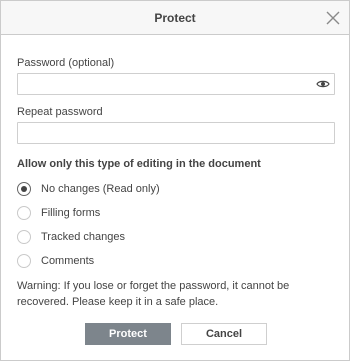  What do you see at coordinates (167, 237) in the screenshot?
I see `radio-tracked-changes: Tracked changes` at bounding box center [167, 237].